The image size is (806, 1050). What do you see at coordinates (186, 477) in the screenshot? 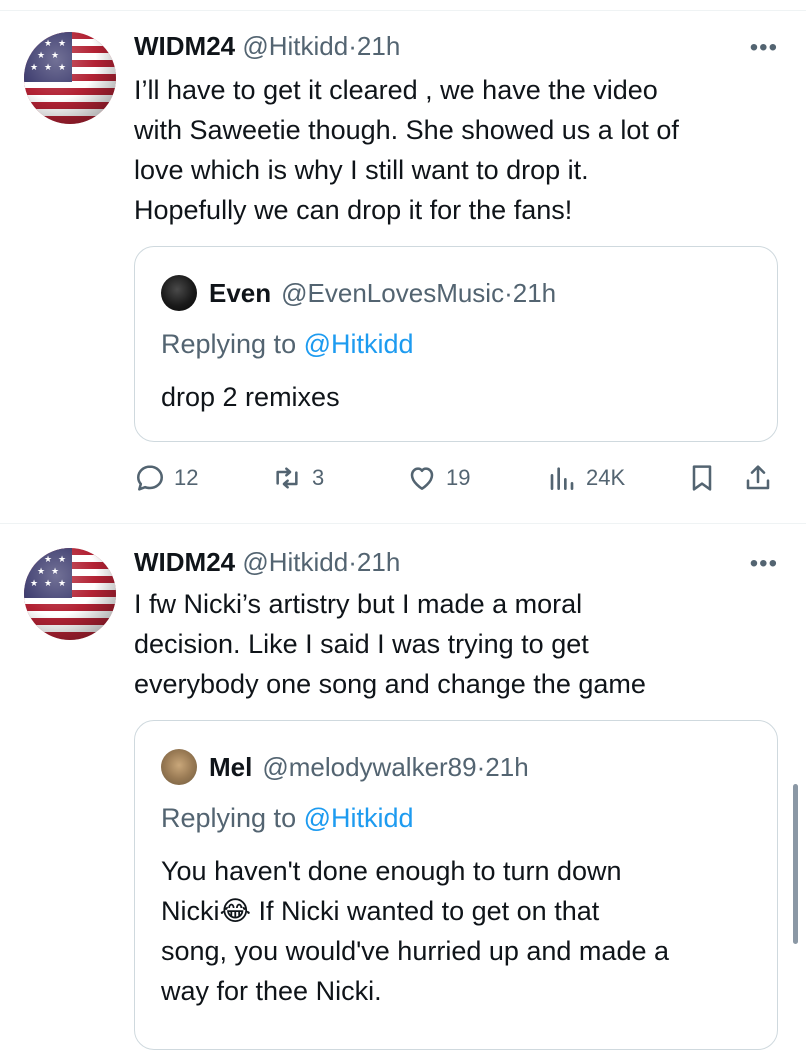
I see `reply-count: 12` at bounding box center [186, 477].